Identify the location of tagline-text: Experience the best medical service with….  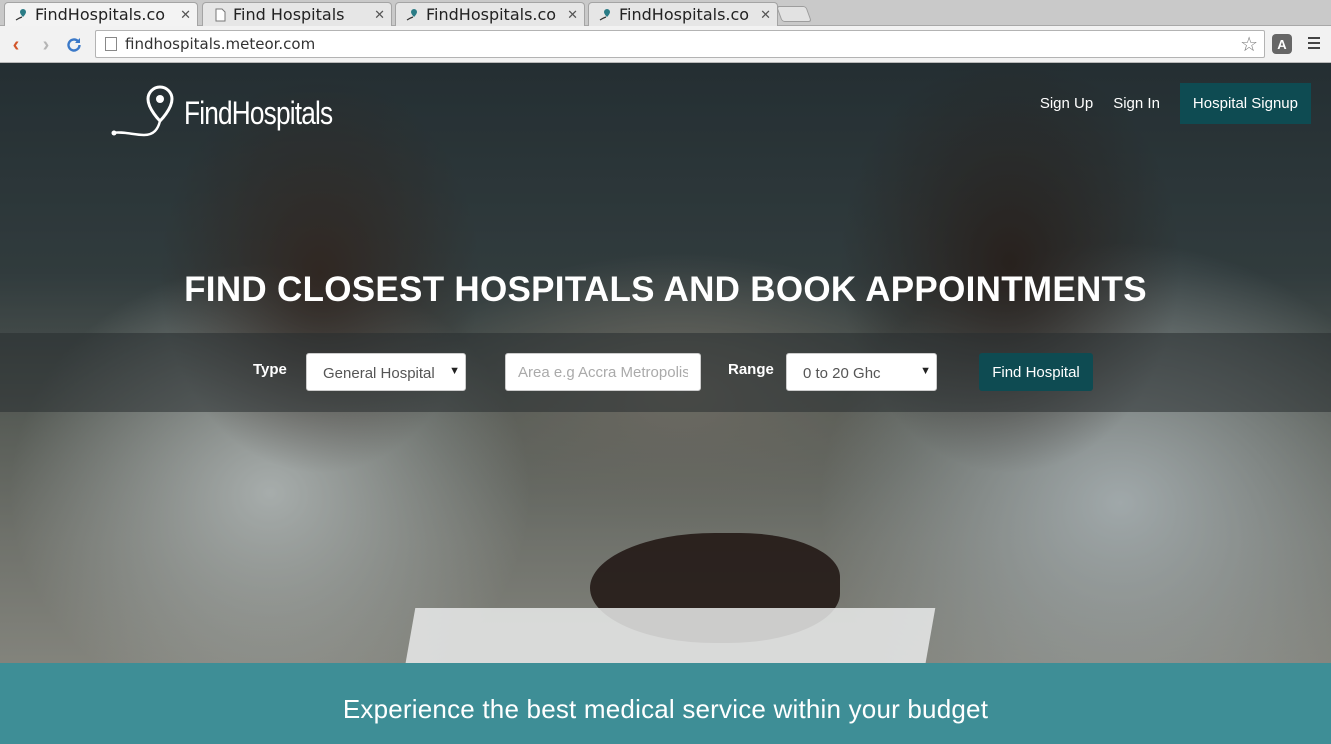
(665, 709).